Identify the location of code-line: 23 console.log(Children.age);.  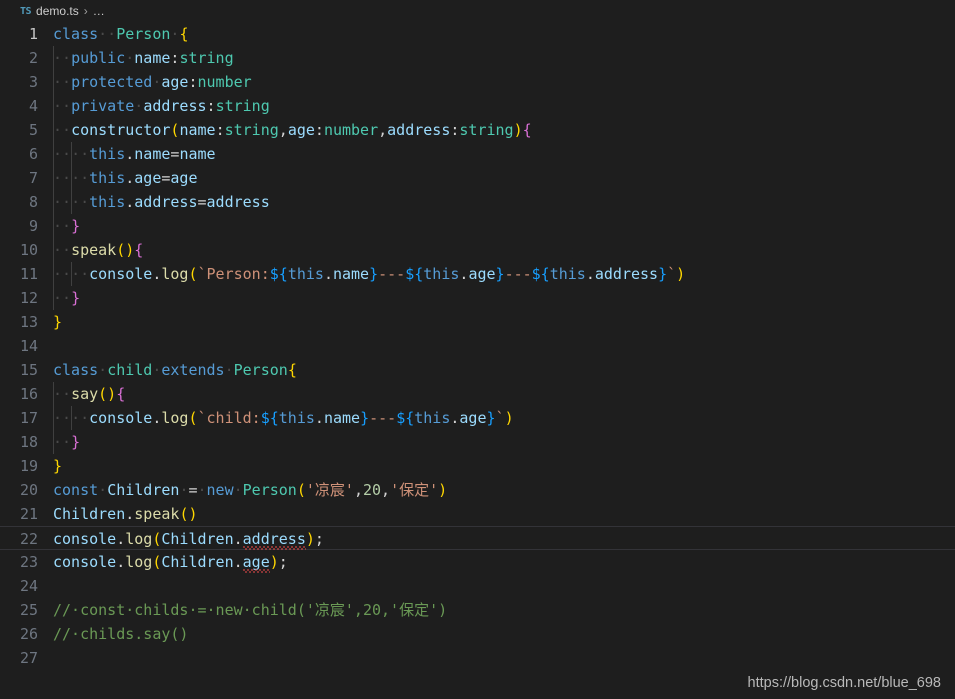
(477, 562).